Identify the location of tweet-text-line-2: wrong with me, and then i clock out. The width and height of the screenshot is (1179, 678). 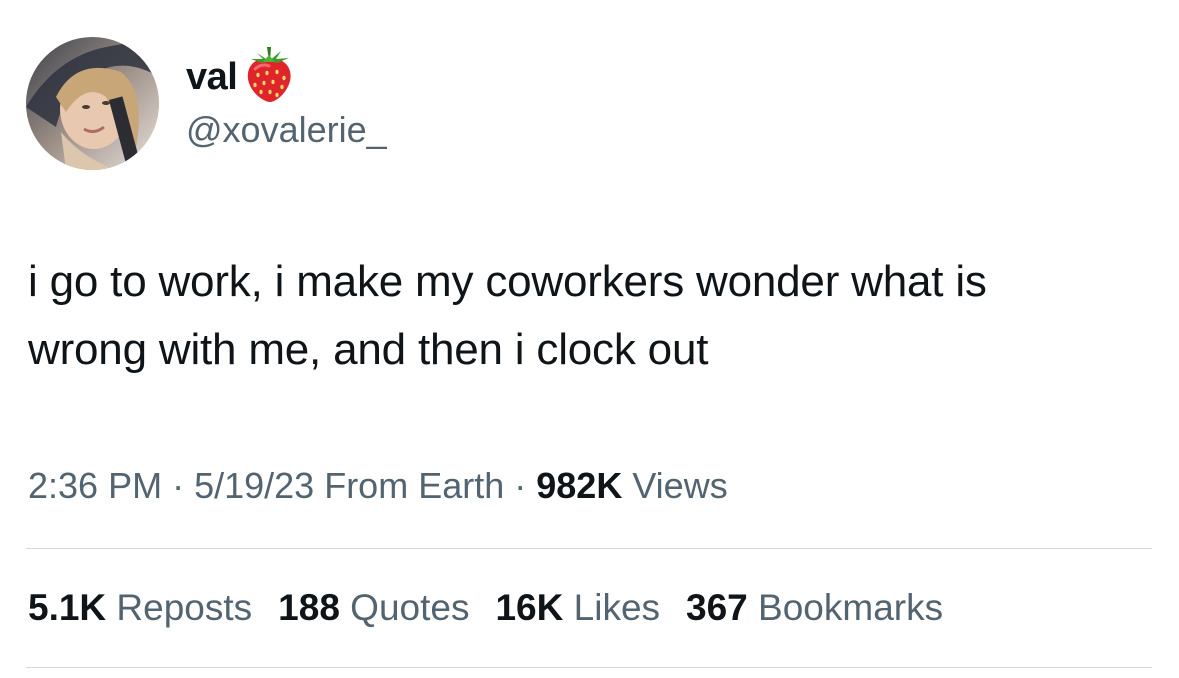
(368, 349).